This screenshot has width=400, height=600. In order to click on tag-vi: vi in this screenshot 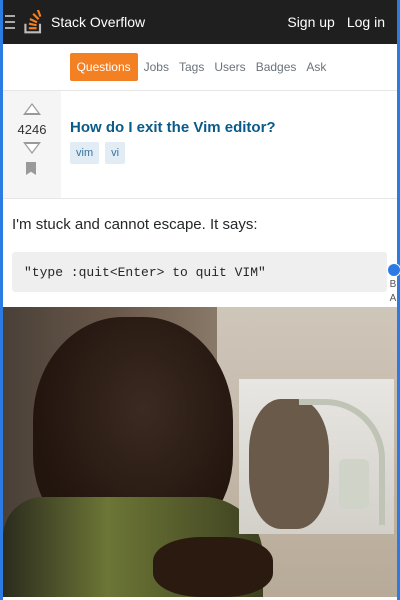, I will do `click(115, 153)`.